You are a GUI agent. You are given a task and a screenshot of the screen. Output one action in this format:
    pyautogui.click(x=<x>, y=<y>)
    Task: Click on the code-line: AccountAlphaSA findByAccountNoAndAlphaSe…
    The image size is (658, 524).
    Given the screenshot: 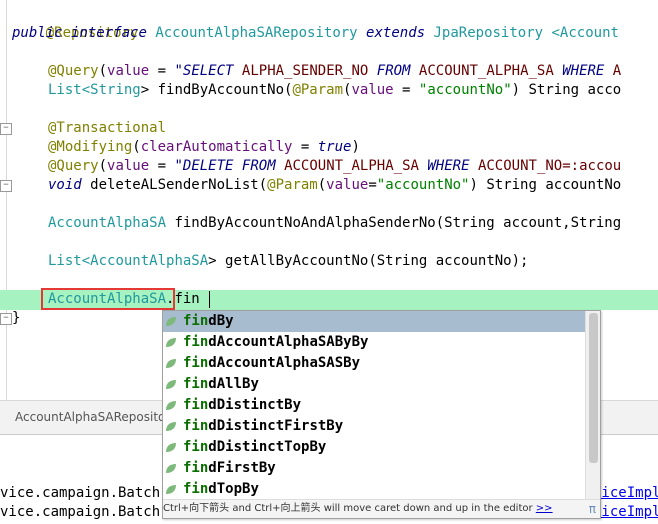 What is the action you would take?
    pyautogui.click(x=334, y=223)
    